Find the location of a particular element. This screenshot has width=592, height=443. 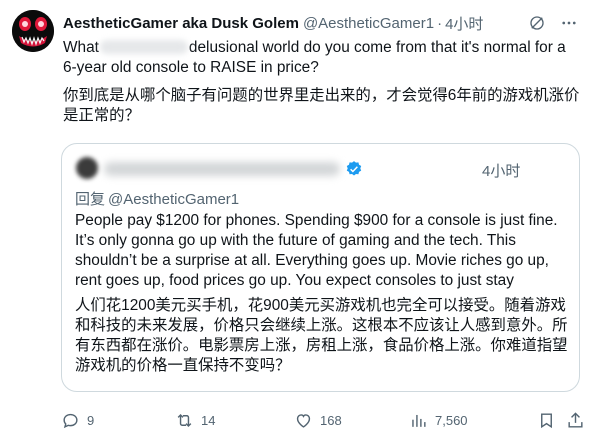

share-button is located at coordinates (579, 420).